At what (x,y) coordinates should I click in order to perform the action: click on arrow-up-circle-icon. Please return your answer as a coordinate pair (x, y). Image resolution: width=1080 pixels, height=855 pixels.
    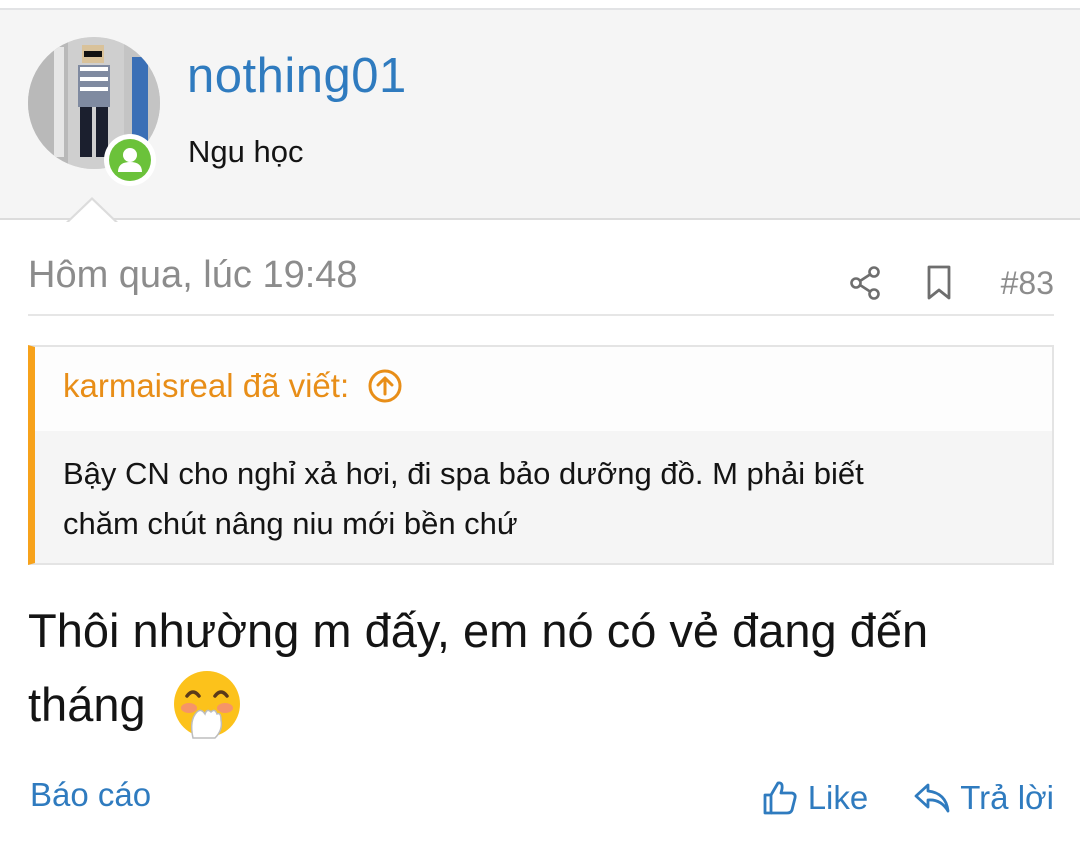
    Looking at the image, I should click on (385, 386).